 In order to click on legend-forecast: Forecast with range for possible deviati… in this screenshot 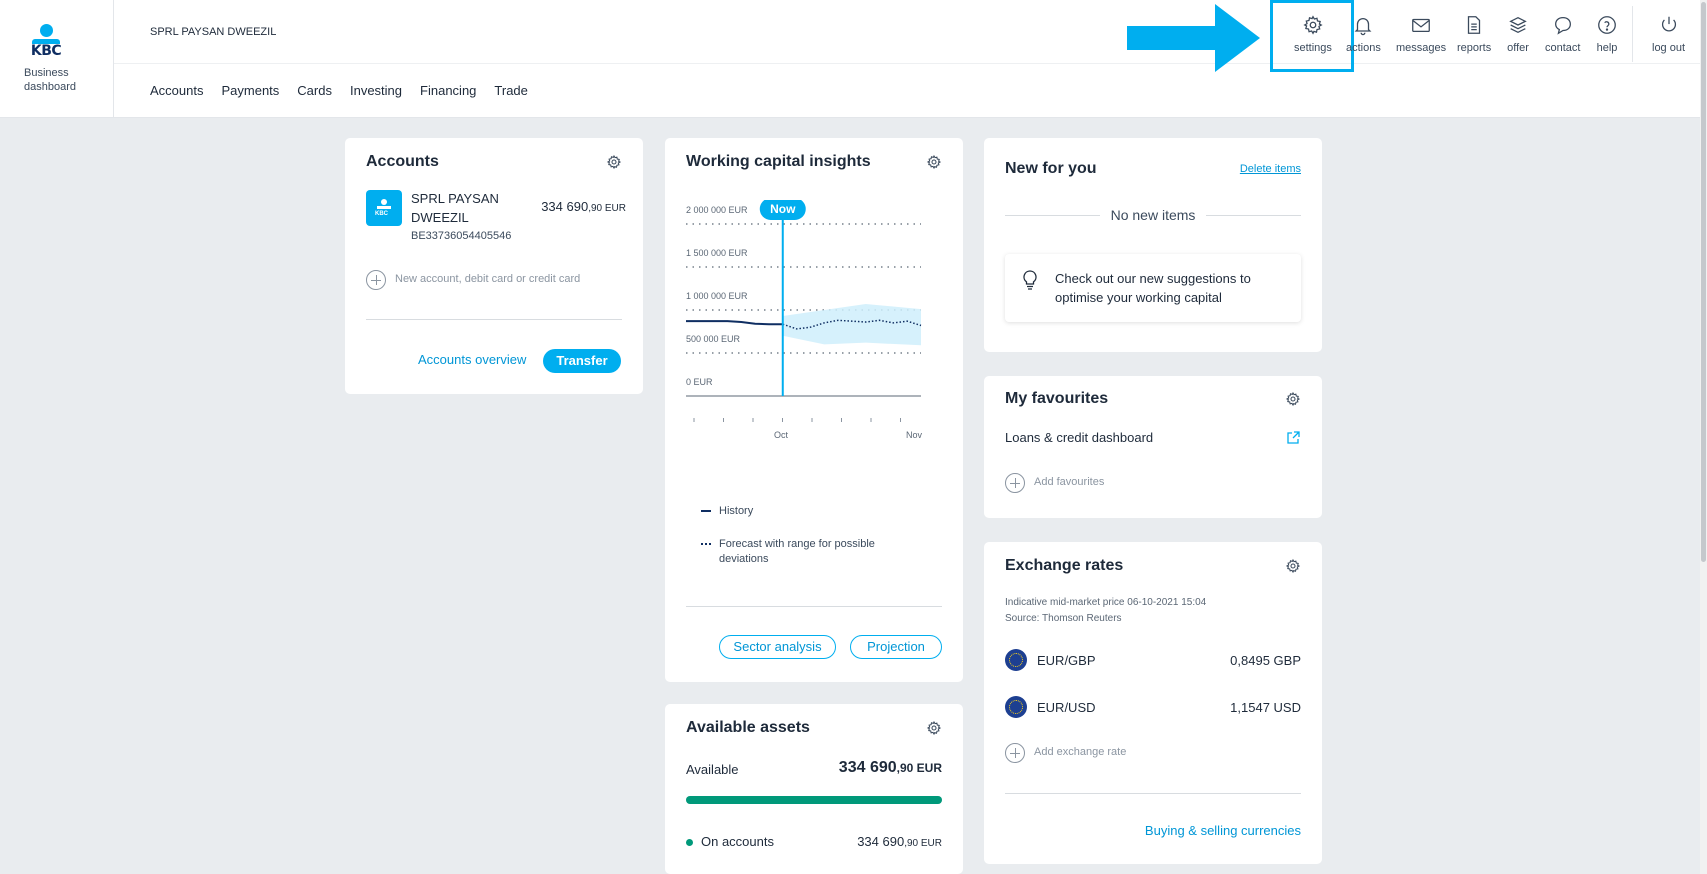, I will do `click(788, 552)`.